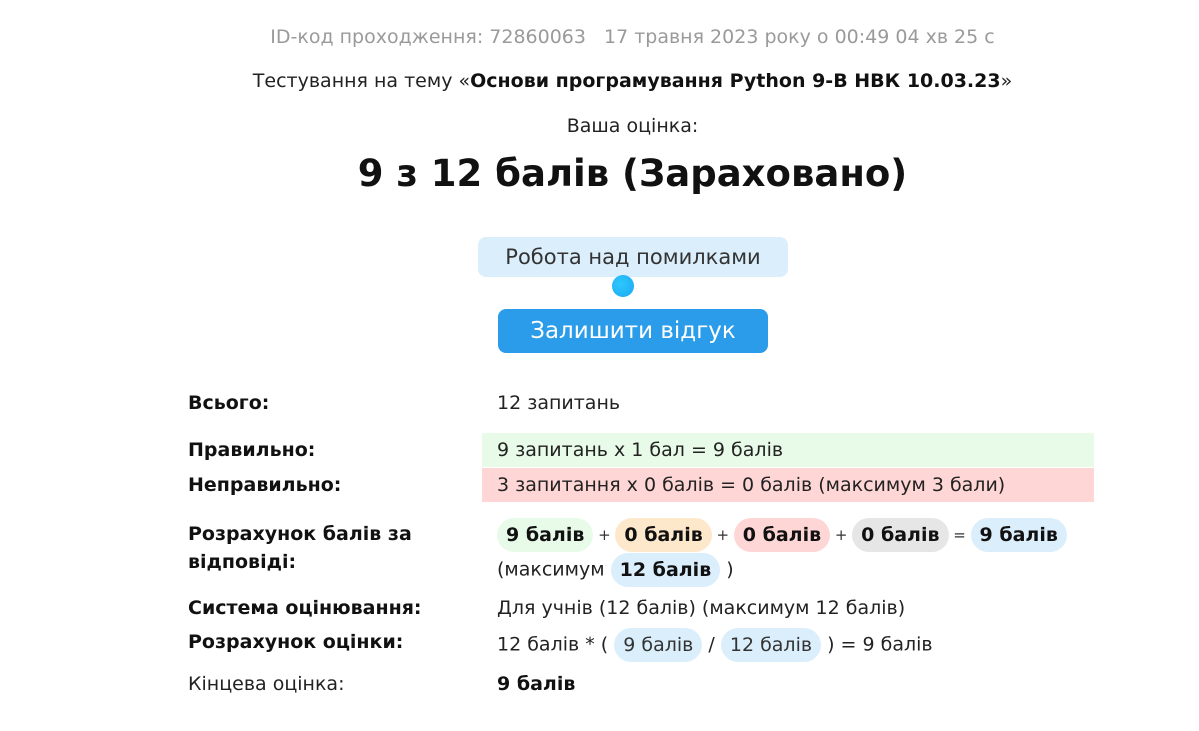 Image resolution: width=1199 pixels, height=731 pixels. Describe the element at coordinates (428, 37) in the screenshot. I see `attempt-id: ID-код проходження: 72860063` at that location.